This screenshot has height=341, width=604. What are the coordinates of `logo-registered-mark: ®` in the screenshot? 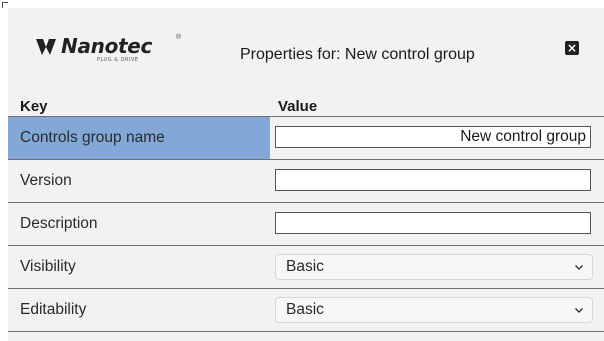 It's located at (179, 37).